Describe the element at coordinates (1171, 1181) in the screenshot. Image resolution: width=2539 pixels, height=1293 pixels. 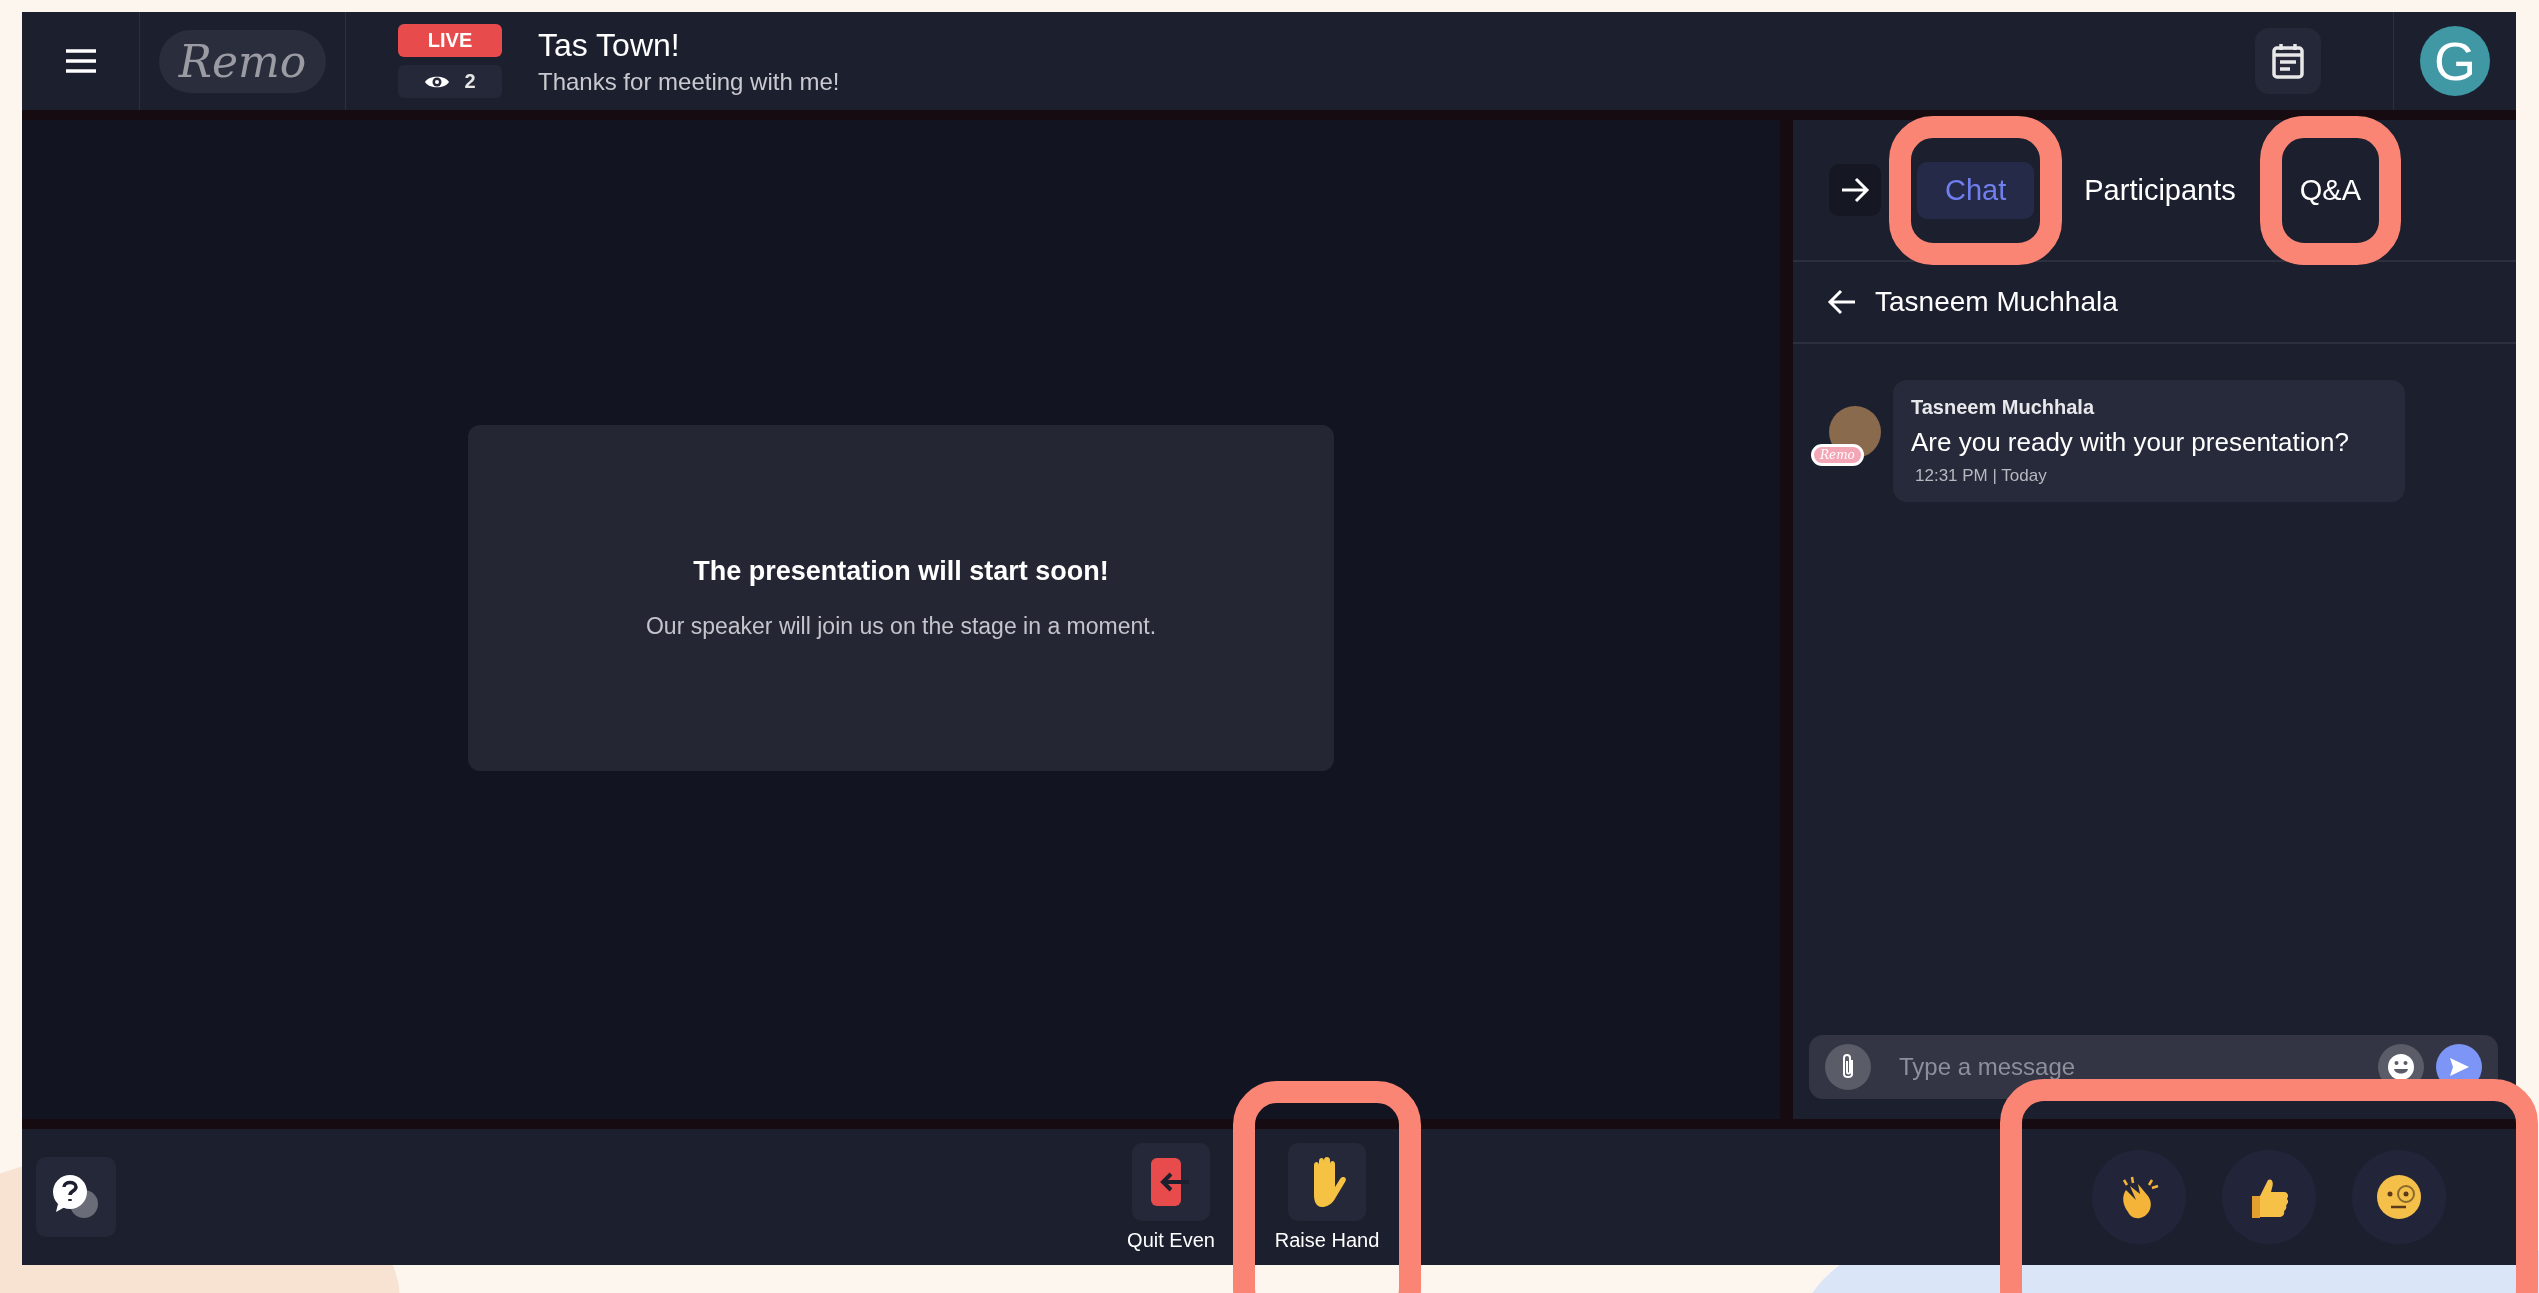
I see `exit-icon` at that location.